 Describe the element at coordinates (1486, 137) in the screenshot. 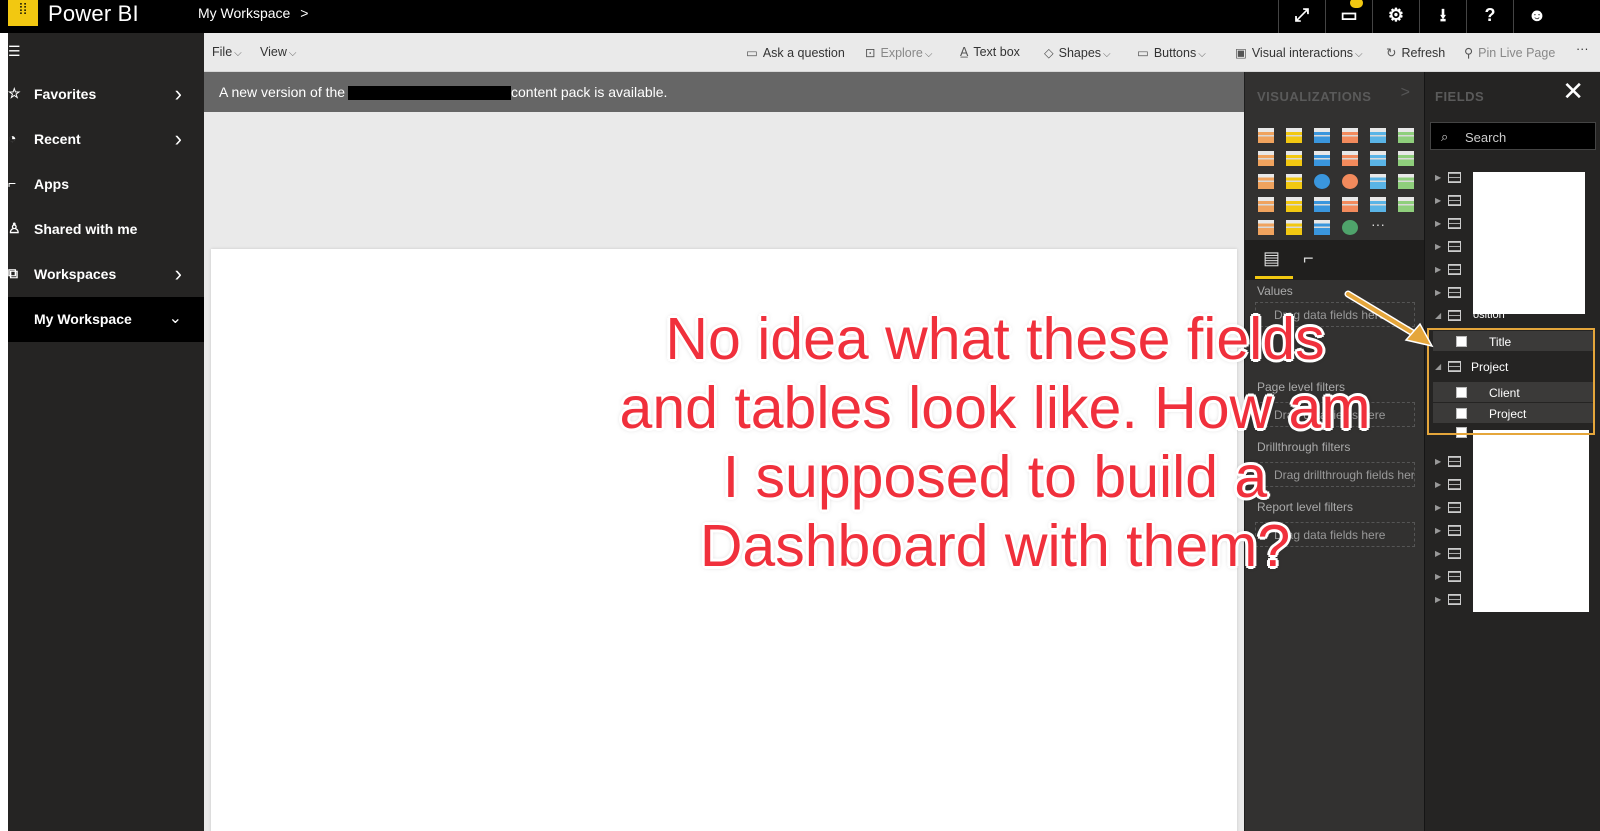

I see `search-placeholder: Search` at that location.